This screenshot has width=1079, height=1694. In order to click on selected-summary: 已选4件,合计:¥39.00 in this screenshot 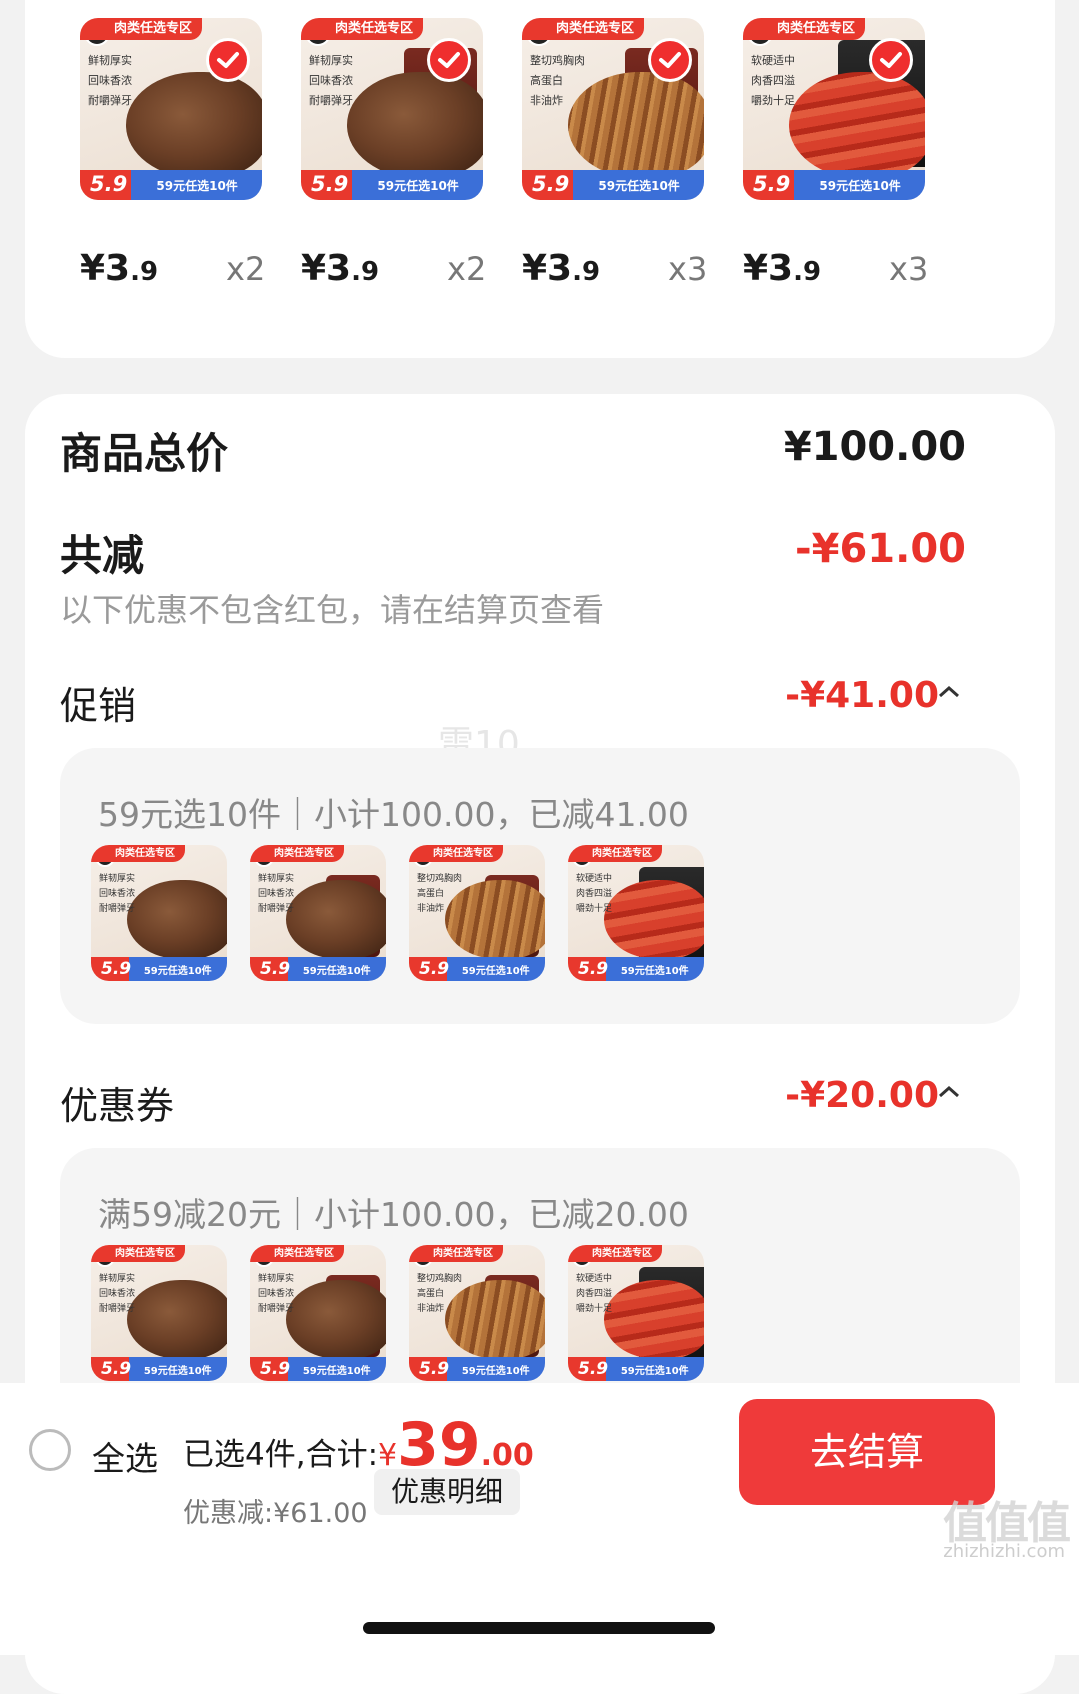, I will do `click(358, 1445)`.